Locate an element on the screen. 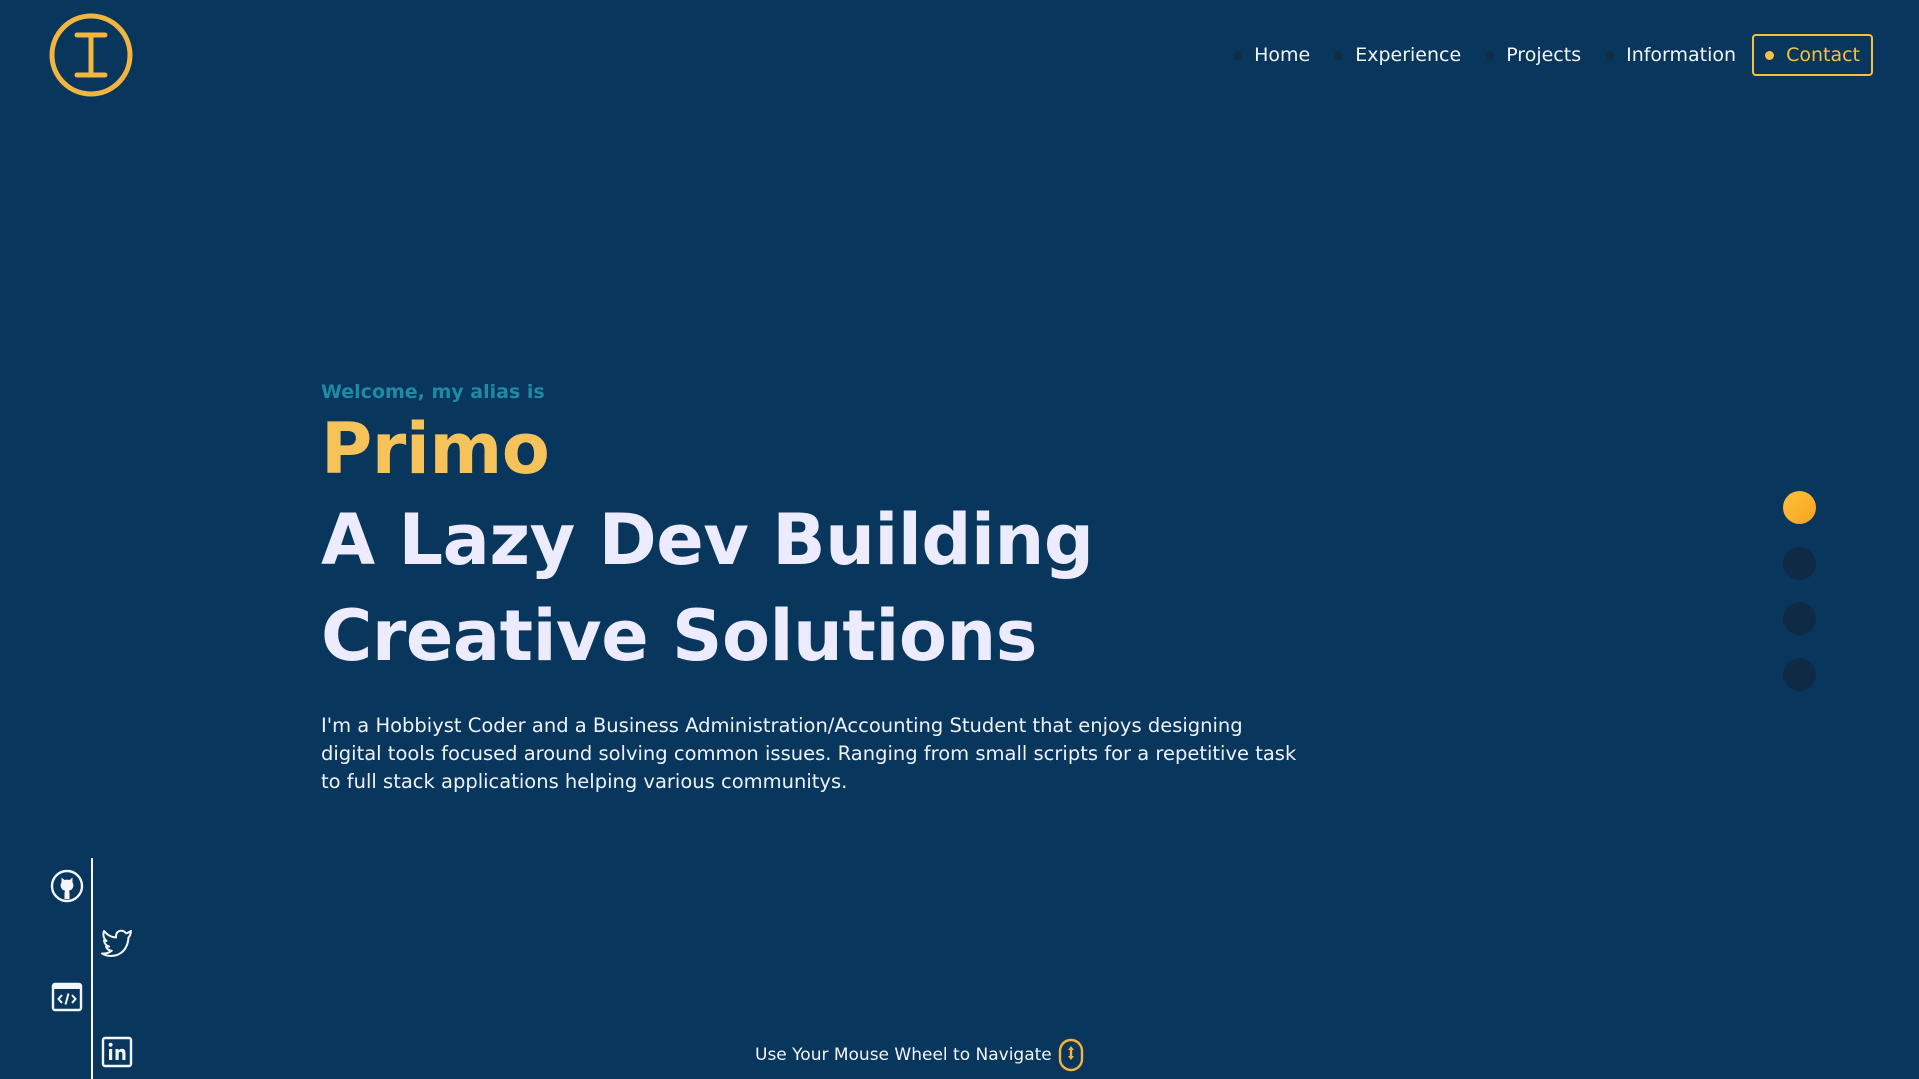 Image resolution: width=1919 pixels, height=1079 pixels. nav-experience: Experience is located at coordinates (1397, 55).